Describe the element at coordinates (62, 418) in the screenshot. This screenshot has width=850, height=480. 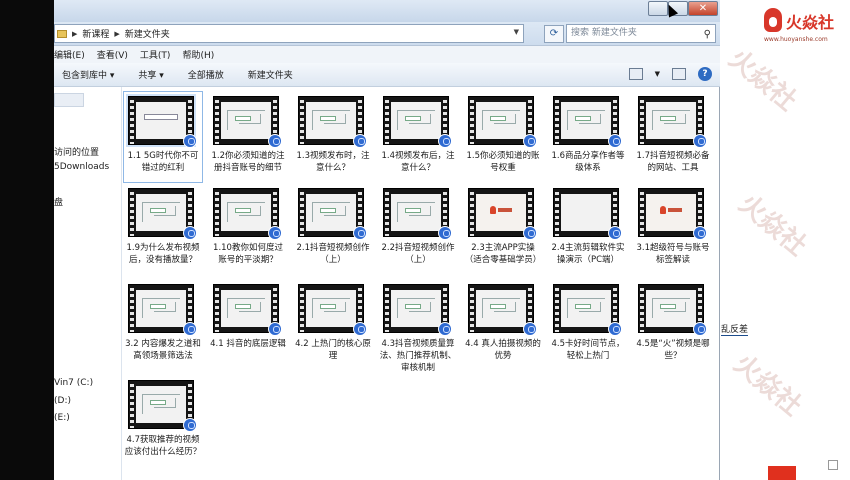
I see `nav-item-drive-e: (E:)` at that location.